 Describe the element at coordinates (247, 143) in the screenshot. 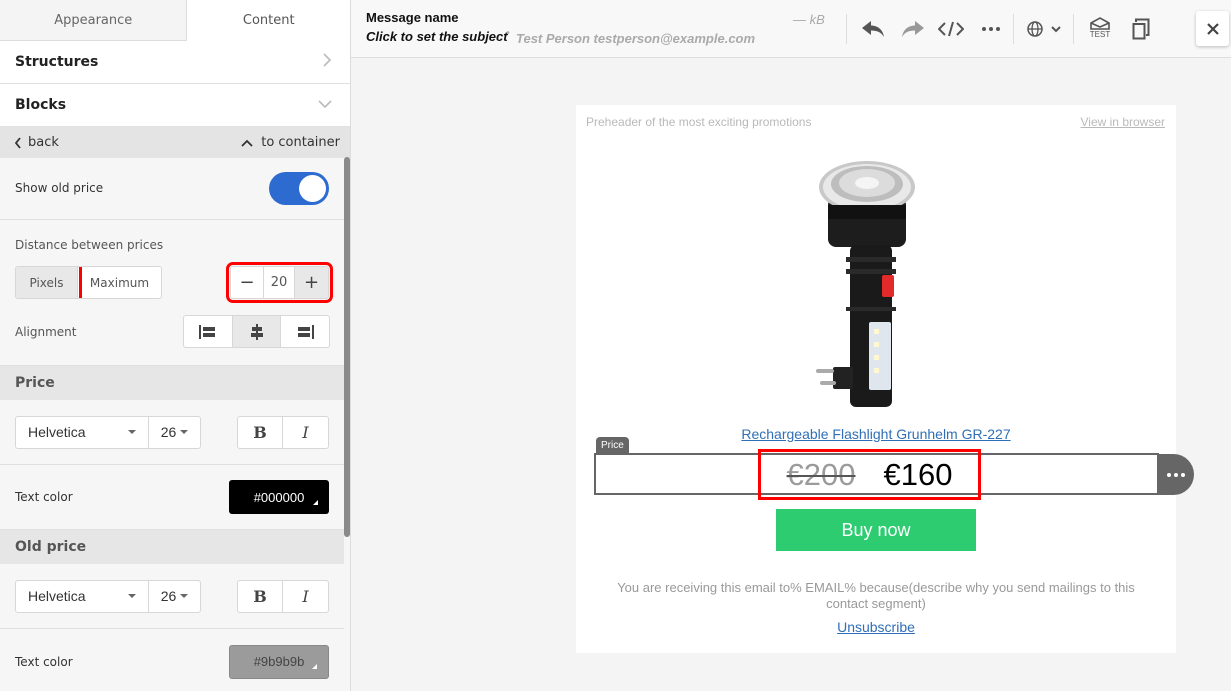

I see `chevron-up-icon` at that location.